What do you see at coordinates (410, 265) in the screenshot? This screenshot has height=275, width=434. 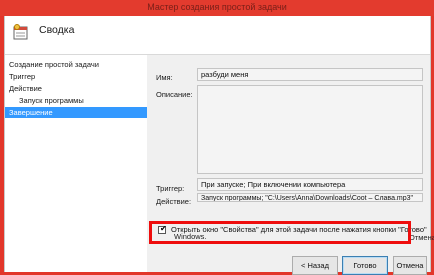 I see `cancel-button: Отмена` at bounding box center [410, 265].